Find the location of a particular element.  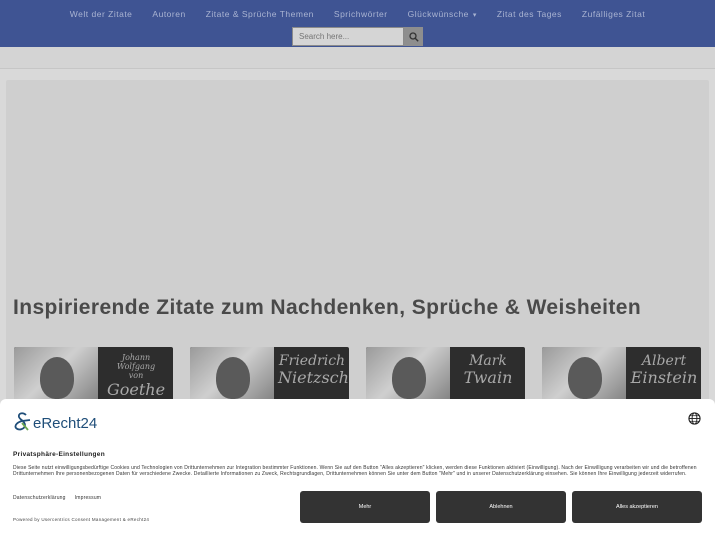

consent-links: Datenschutzerklärung Impressum is located at coordinates (57, 498).